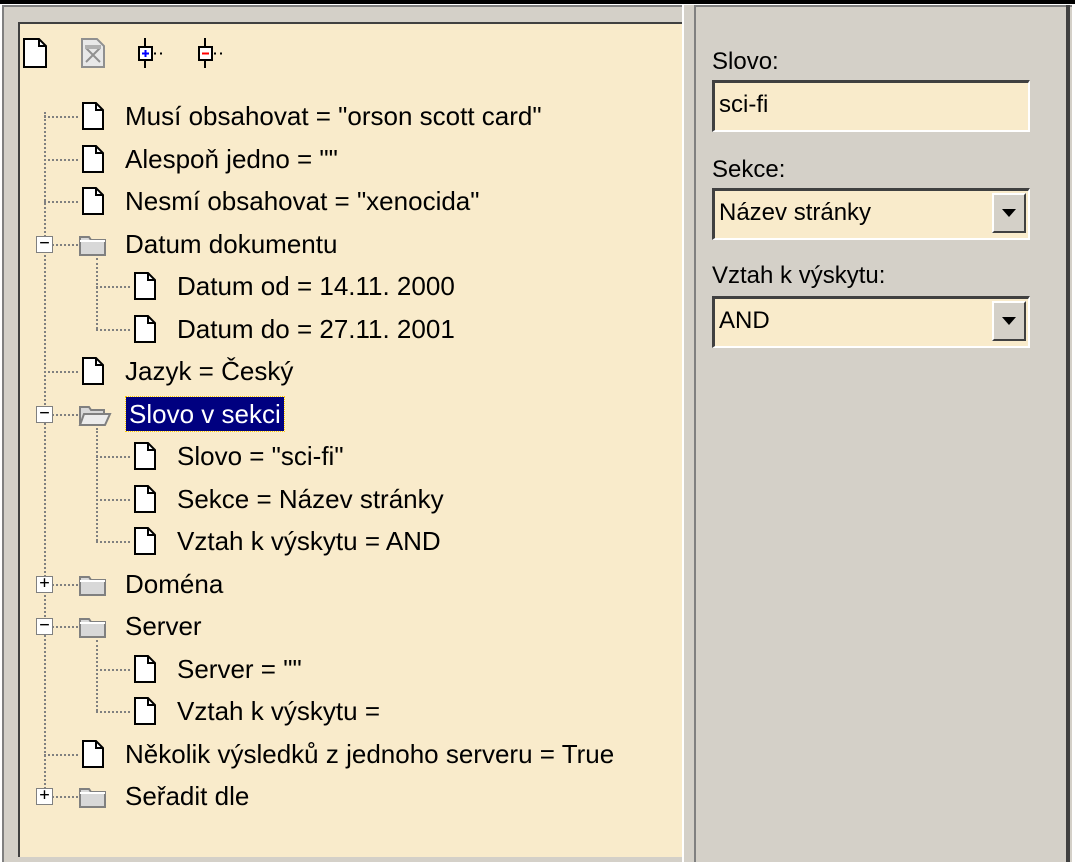 This screenshot has height=862, width=1075. I want to click on tree-item: Nesmí obsahovat = "xenocida", so click(280, 201).